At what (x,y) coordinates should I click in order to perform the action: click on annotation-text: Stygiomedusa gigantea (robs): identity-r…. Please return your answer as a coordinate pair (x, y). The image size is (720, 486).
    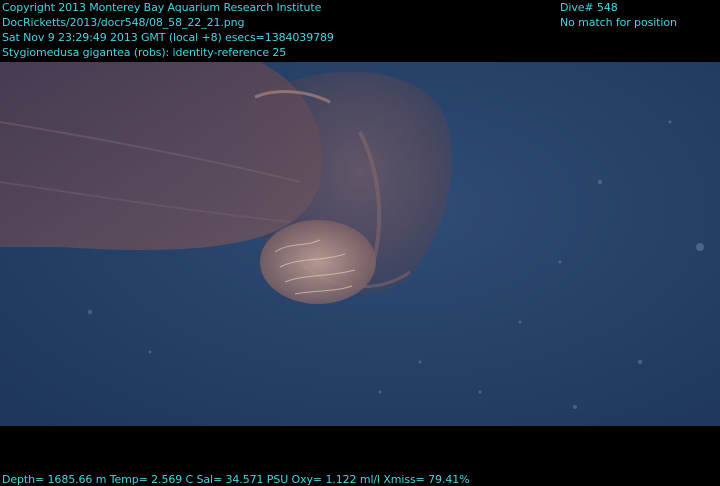
    Looking at the image, I should click on (144, 52).